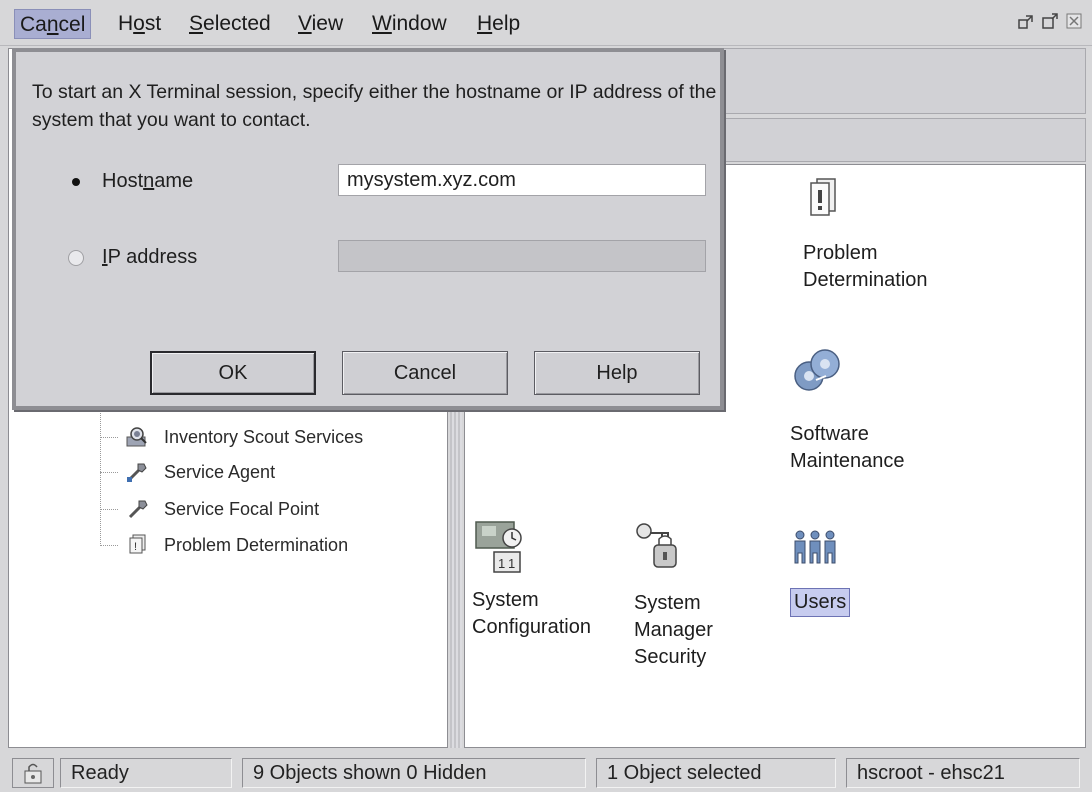 The width and height of the screenshot is (1092, 792). What do you see at coordinates (76, 257) in the screenshot?
I see `ip-address-radio` at bounding box center [76, 257].